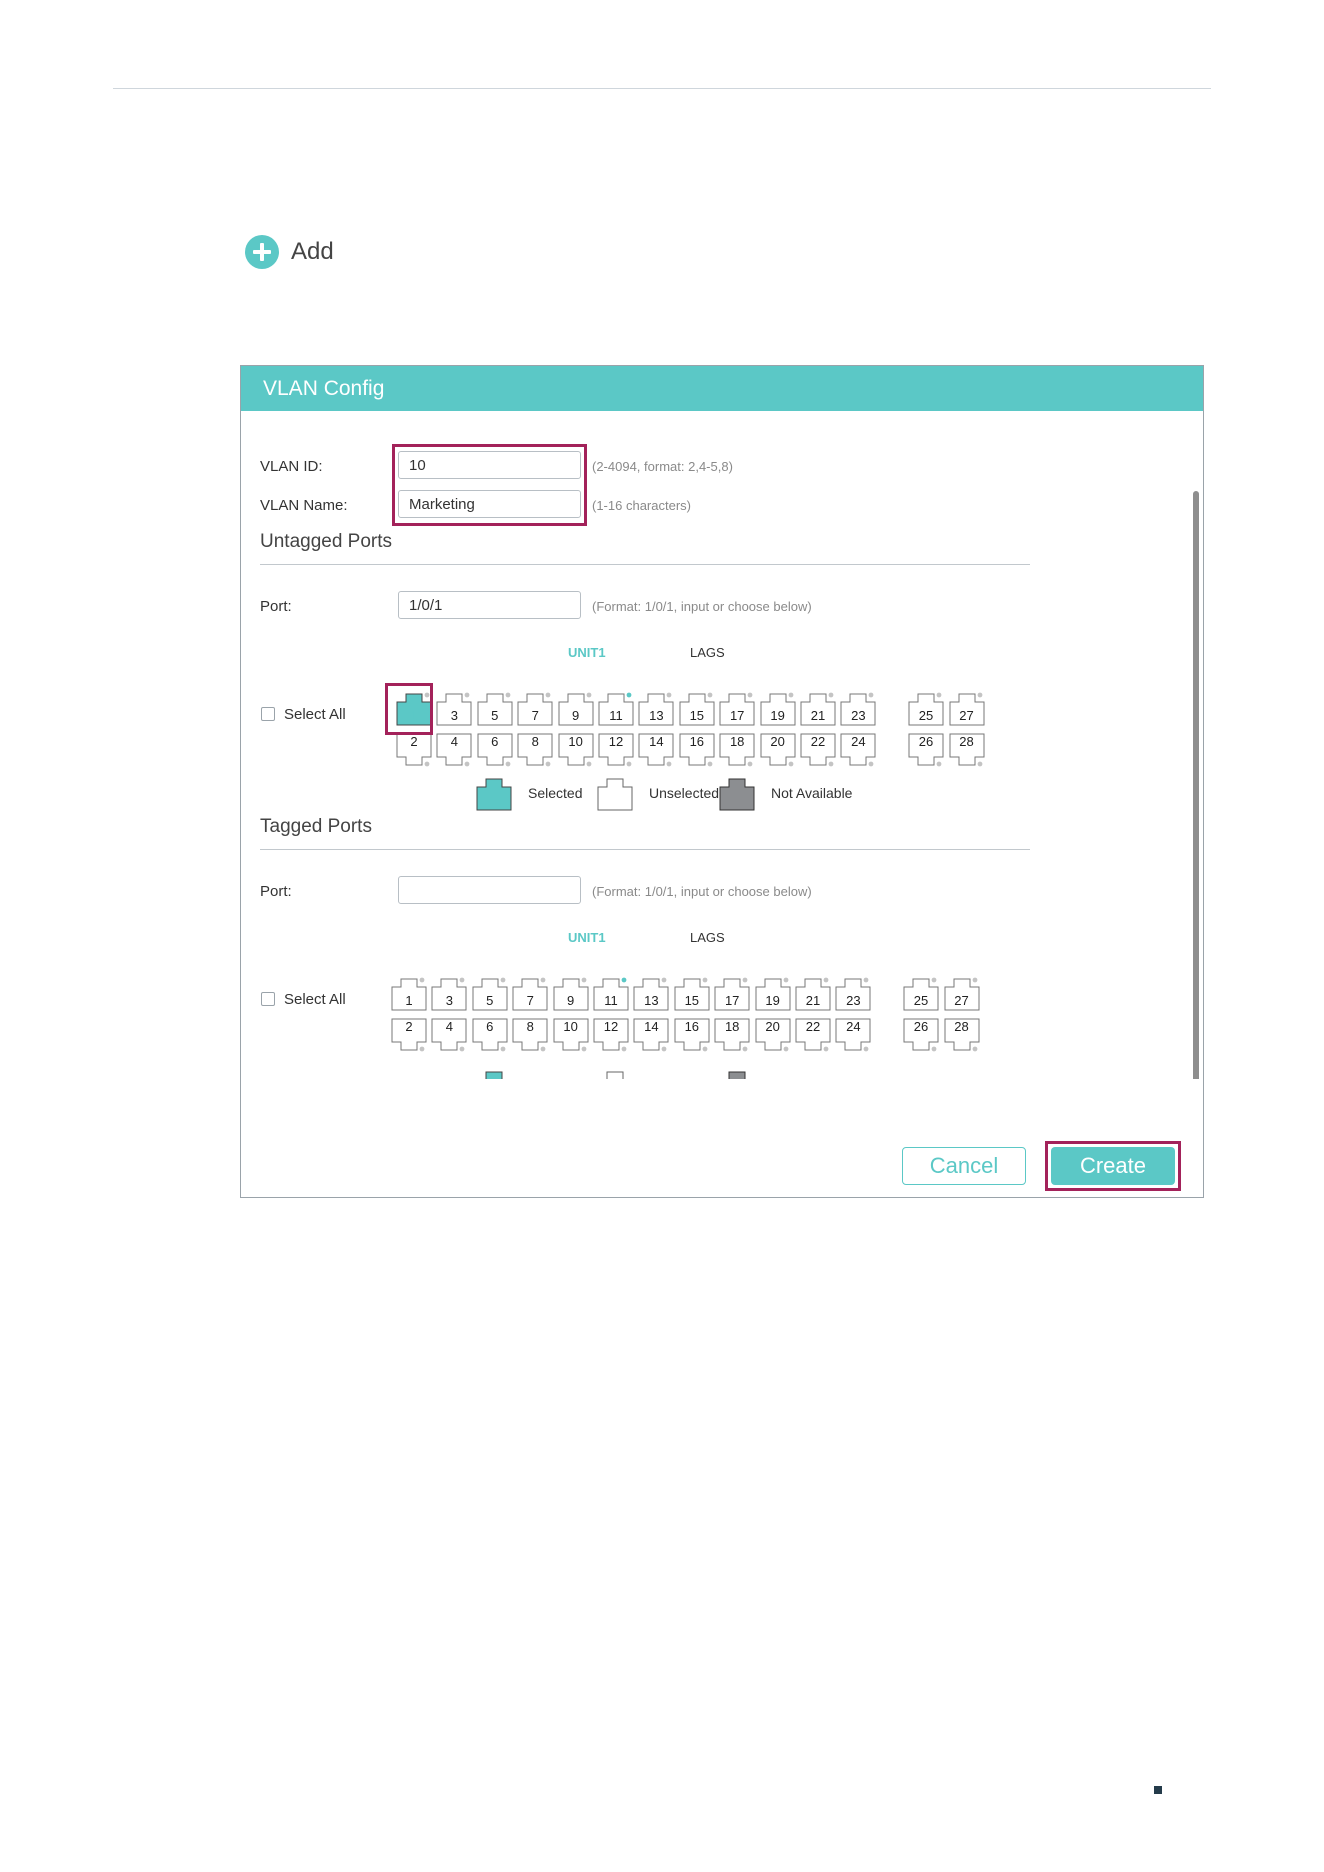 This screenshot has height=1872, width=1324. I want to click on tagged-ports-title: Tagged Ports, so click(316, 826).